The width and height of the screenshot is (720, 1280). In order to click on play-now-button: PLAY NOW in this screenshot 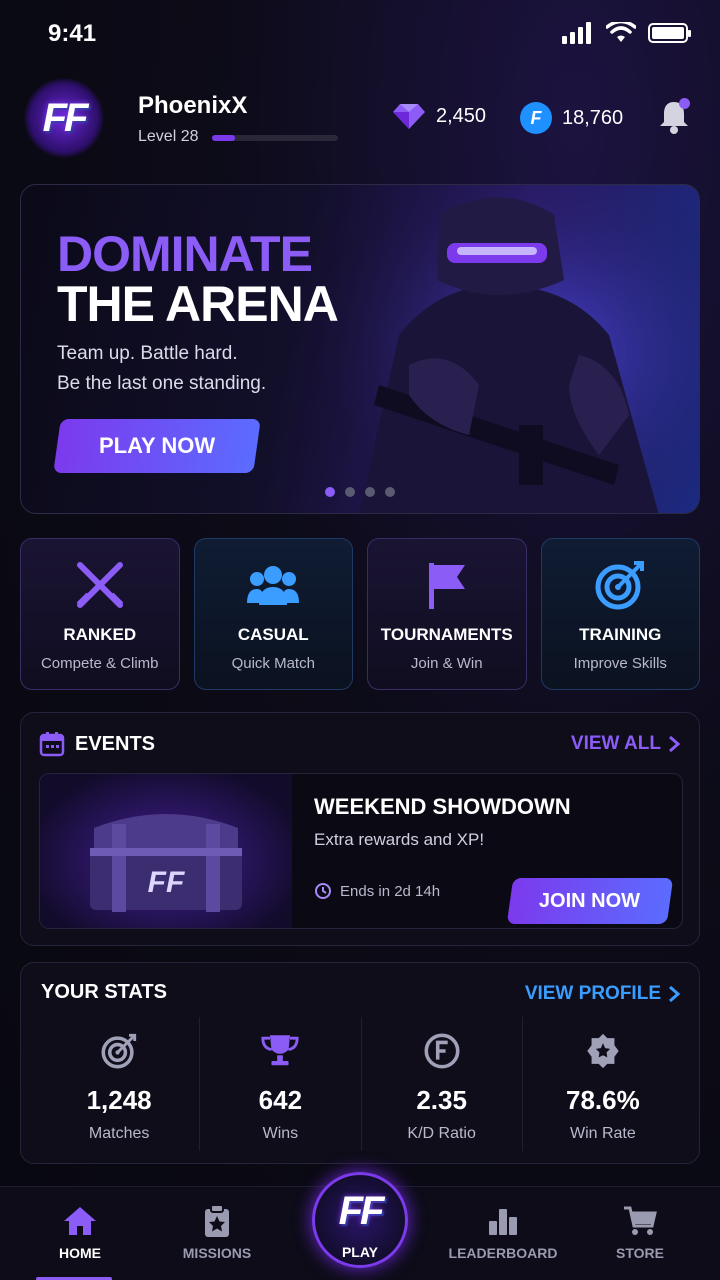, I will do `click(157, 446)`.